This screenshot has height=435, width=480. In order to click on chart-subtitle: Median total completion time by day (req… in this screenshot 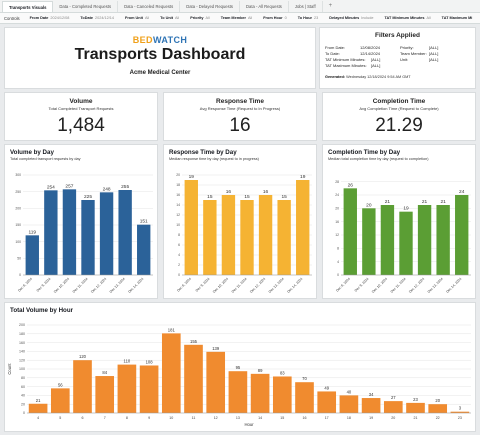, I will do `click(378, 159)`.